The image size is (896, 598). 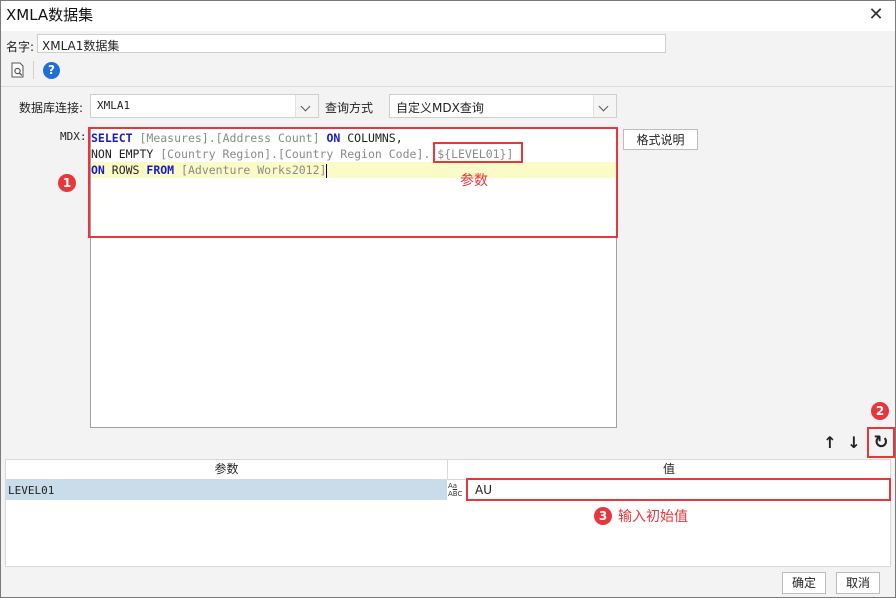 I want to click on preview-icon, so click(x=18, y=70).